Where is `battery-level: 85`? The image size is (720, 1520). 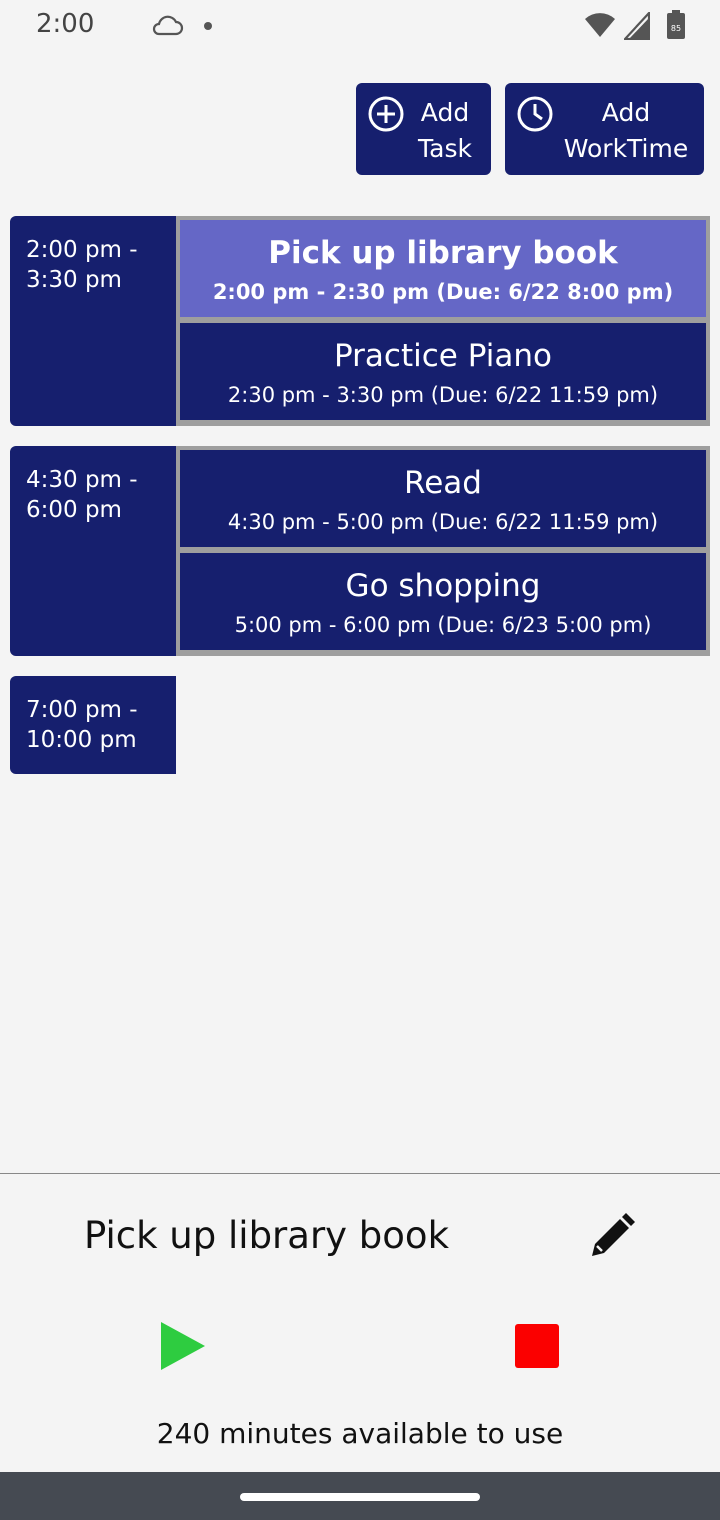 battery-level: 85 is located at coordinates (676, 28).